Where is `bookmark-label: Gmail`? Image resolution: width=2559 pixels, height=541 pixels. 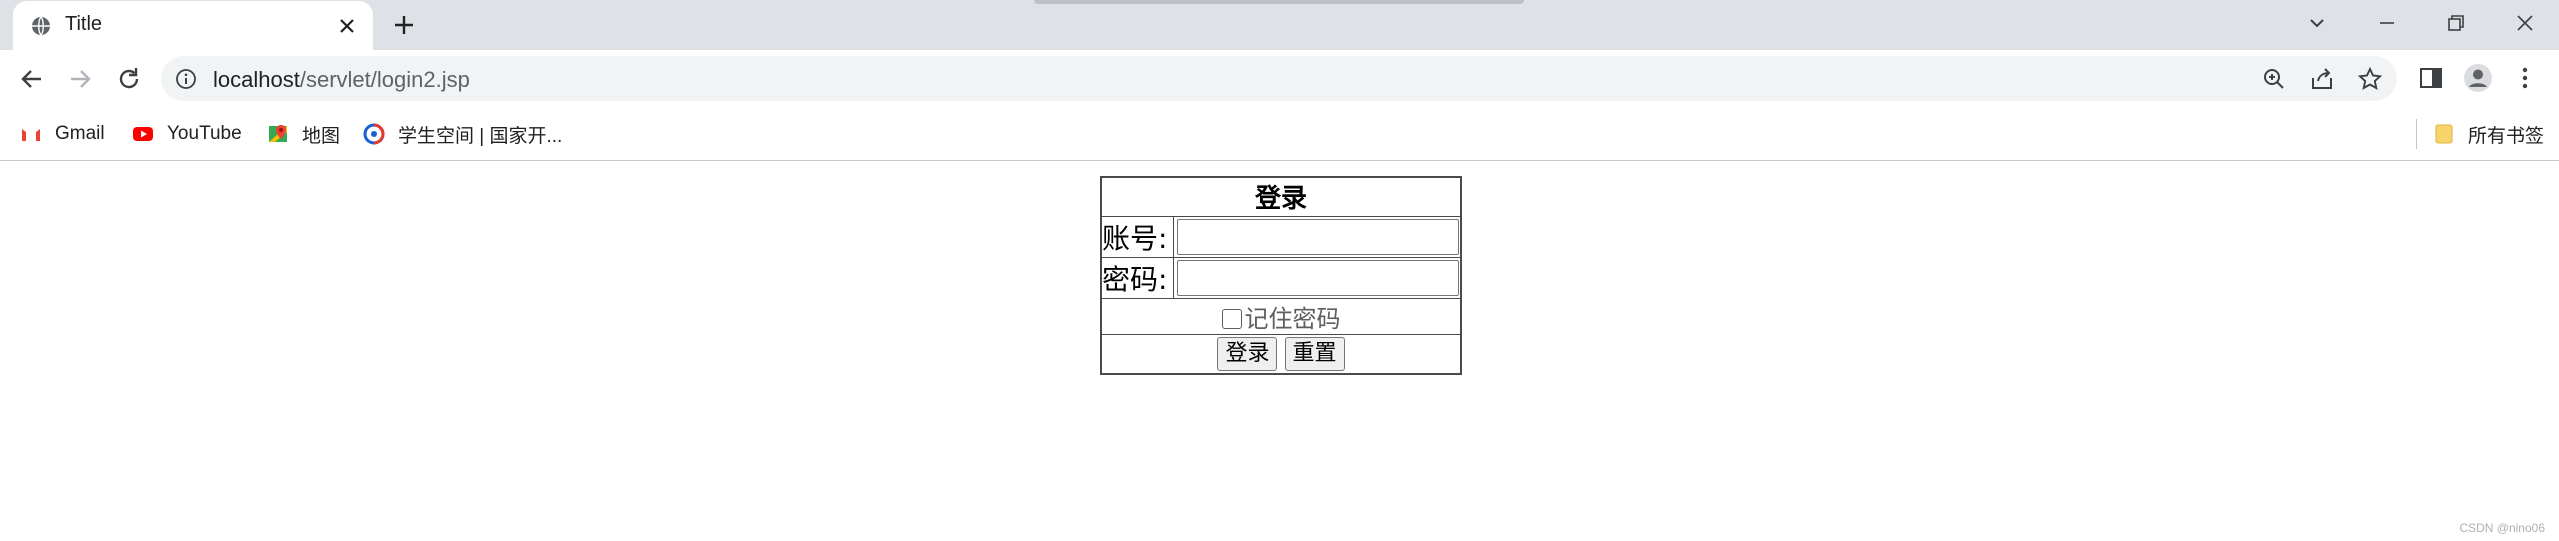 bookmark-label: Gmail is located at coordinates (80, 133).